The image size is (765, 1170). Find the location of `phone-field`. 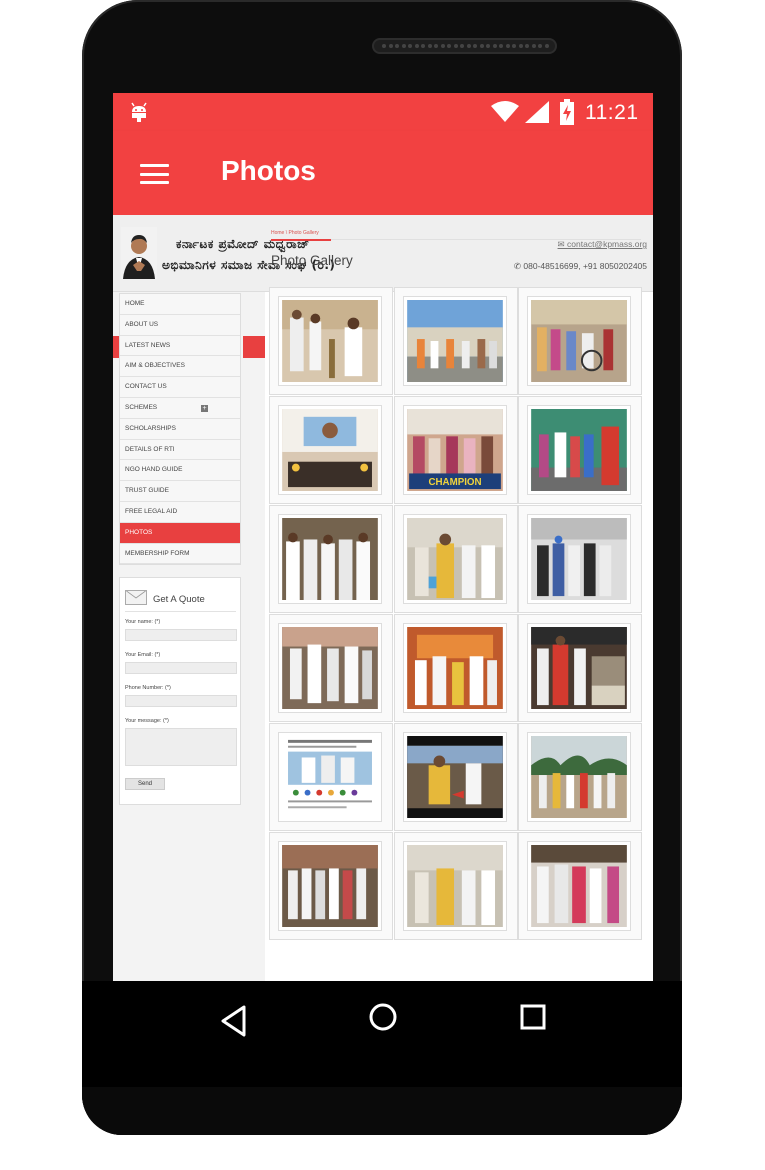

phone-field is located at coordinates (181, 701).